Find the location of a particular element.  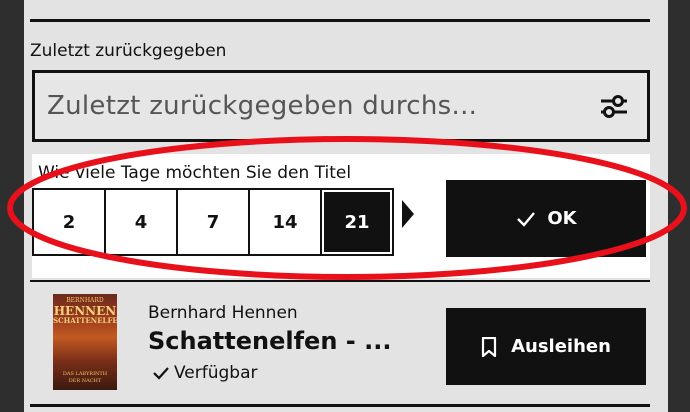

cover-subtitle-line2: DER NACHT is located at coordinates (85, 381).